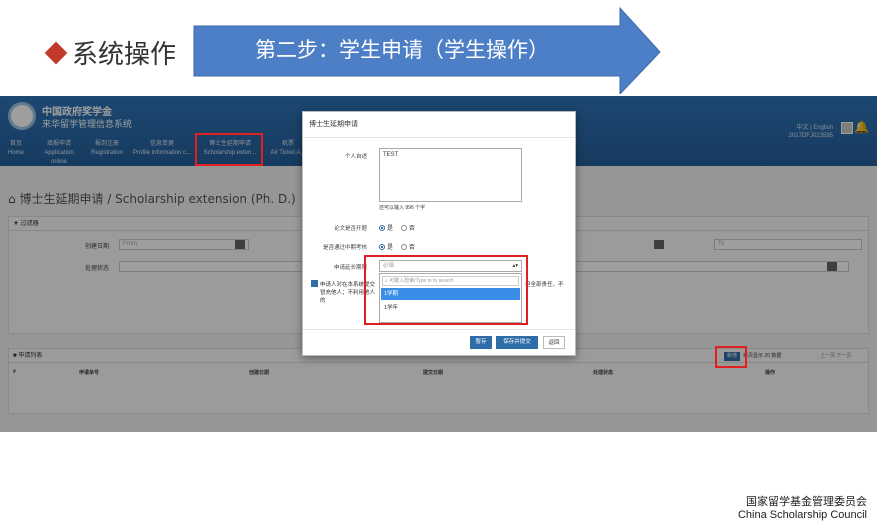  What do you see at coordinates (439, 125) in the screenshot?
I see `modal-title: 博士生延期申请` at bounding box center [439, 125].